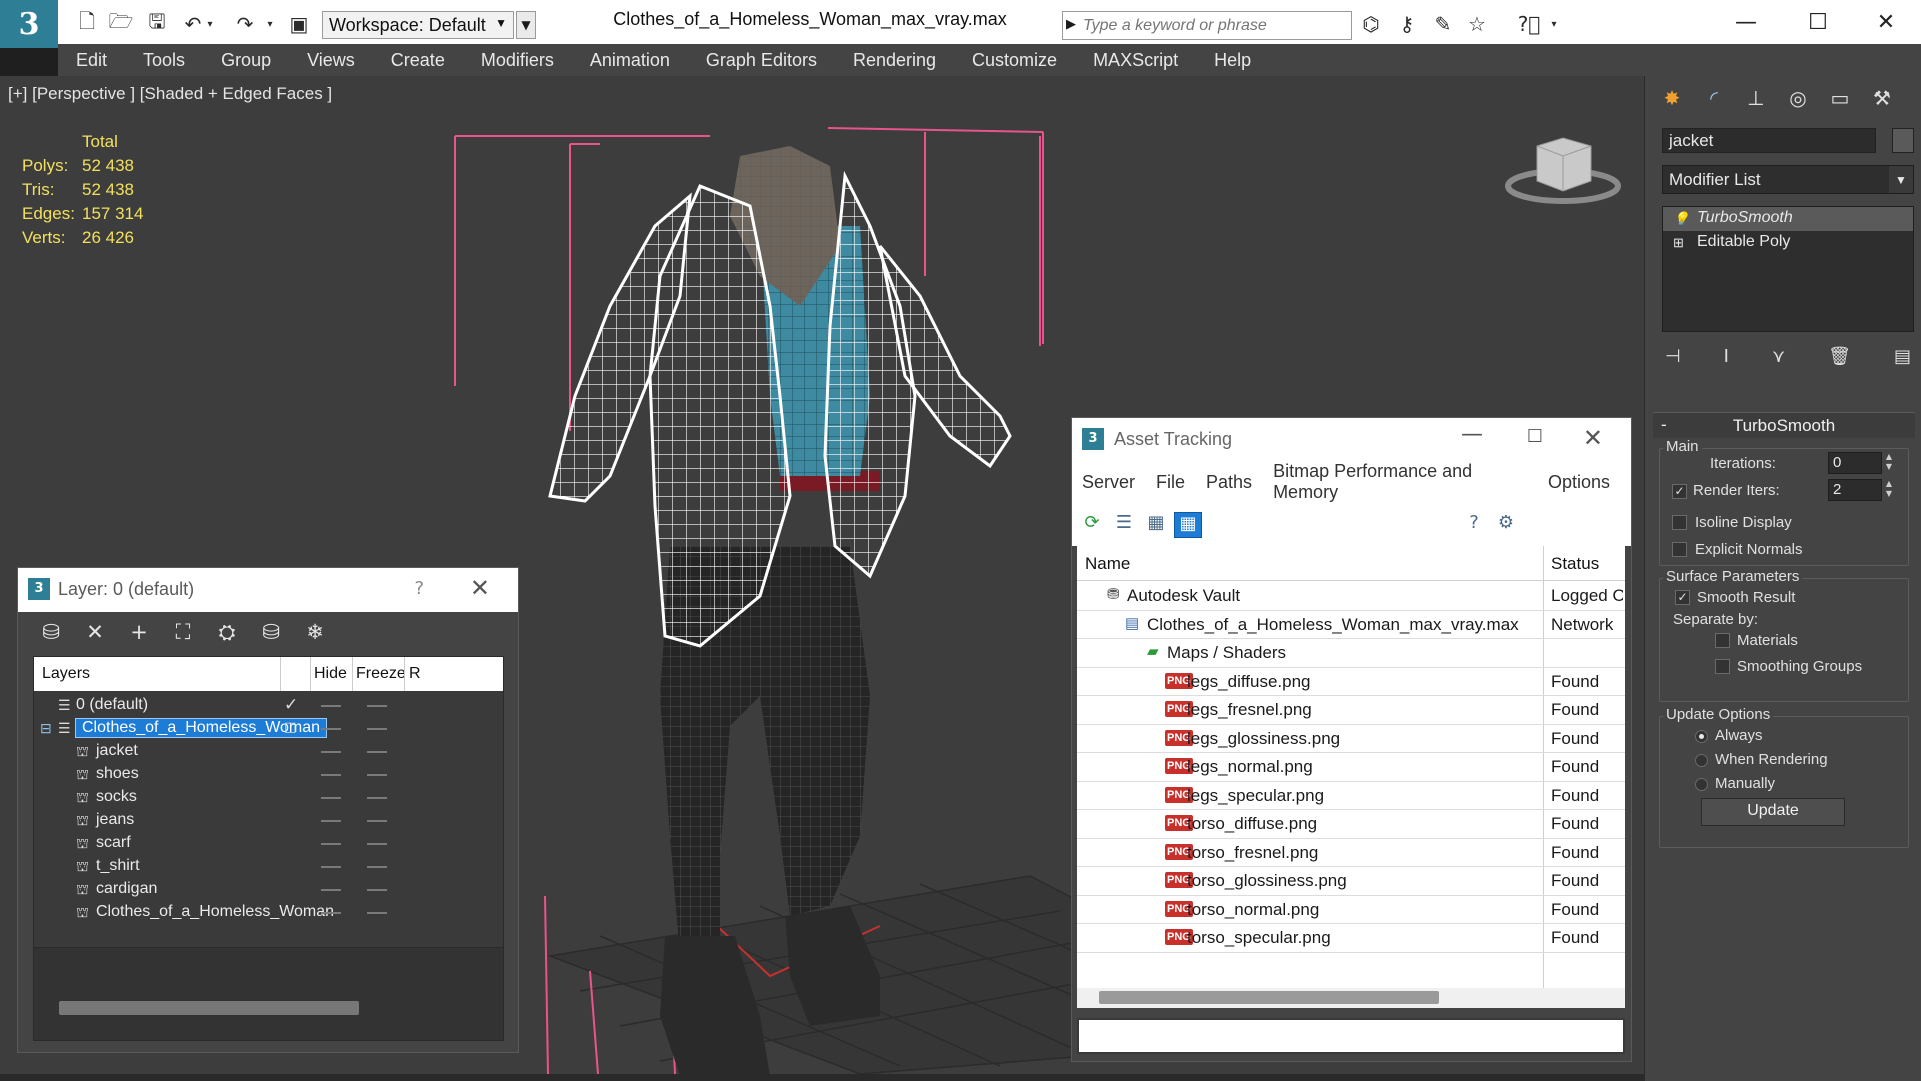  What do you see at coordinates (1682, 597) in the screenshot?
I see `smooth-result-checkbox: ✓` at bounding box center [1682, 597].